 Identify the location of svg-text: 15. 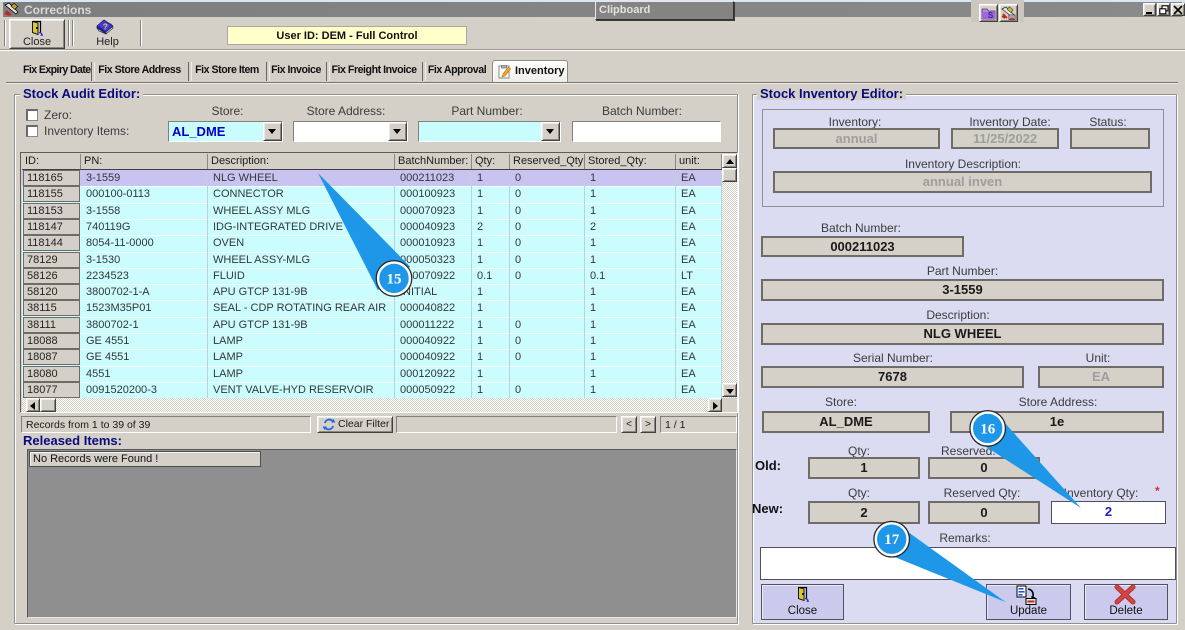
(394, 279).